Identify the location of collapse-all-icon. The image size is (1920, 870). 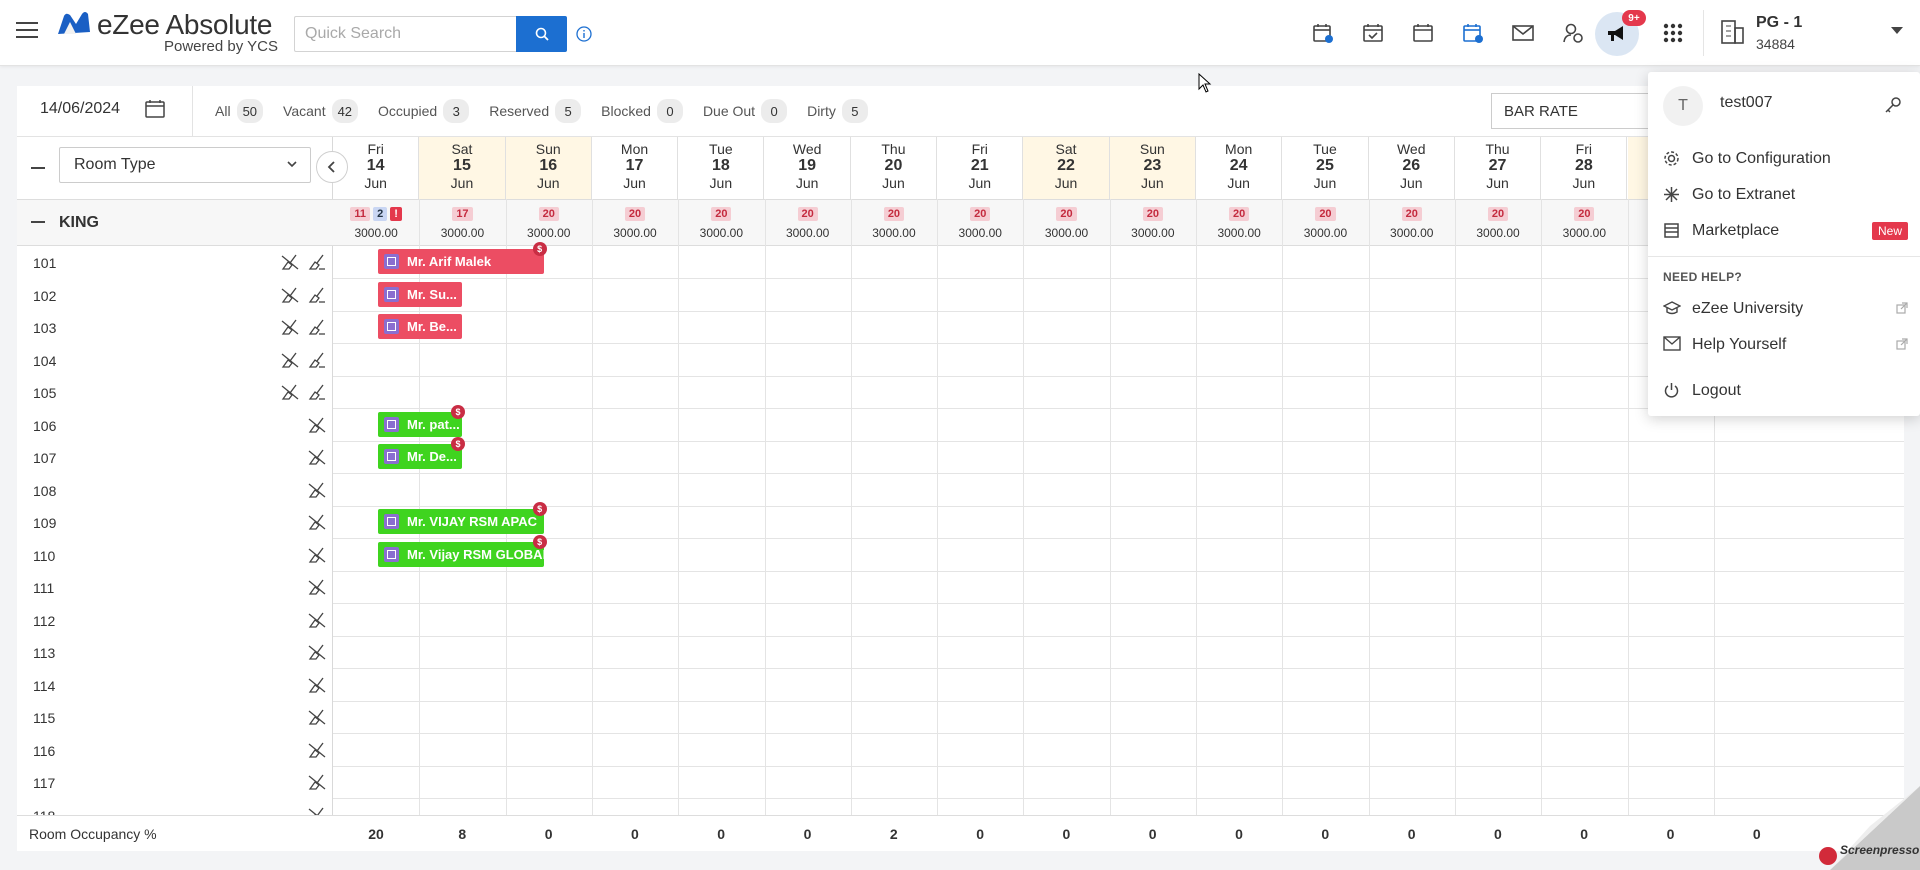
(38, 168).